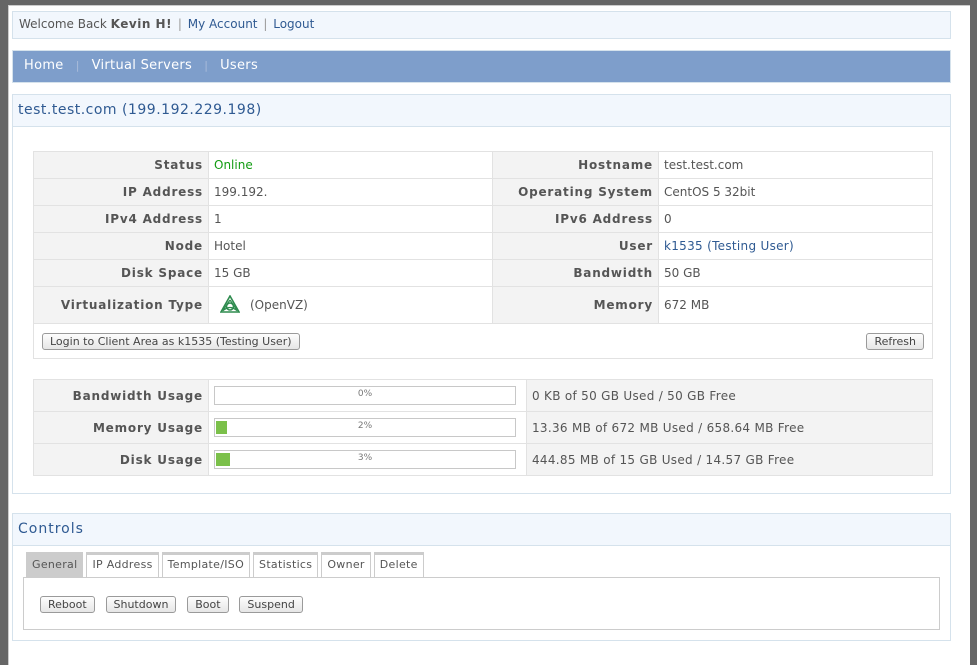  I want to click on node-label: Node, so click(121, 246).